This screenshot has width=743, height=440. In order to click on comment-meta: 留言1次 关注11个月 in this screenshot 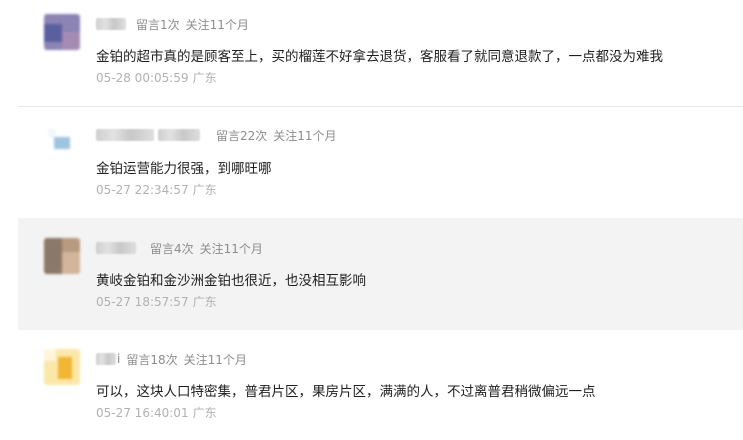, I will do `click(175, 24)`.